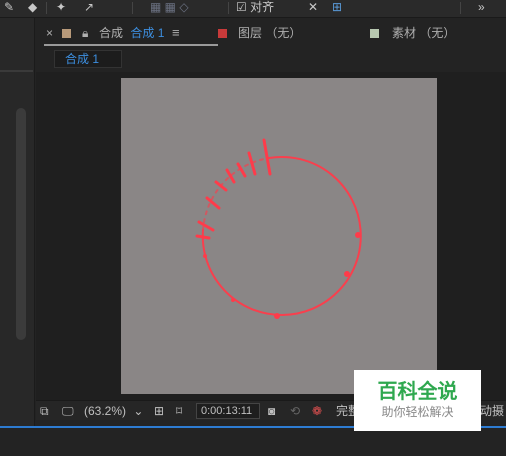  Describe the element at coordinates (278, 228) in the screenshot. I see `stroke-effect-layer` at that location.